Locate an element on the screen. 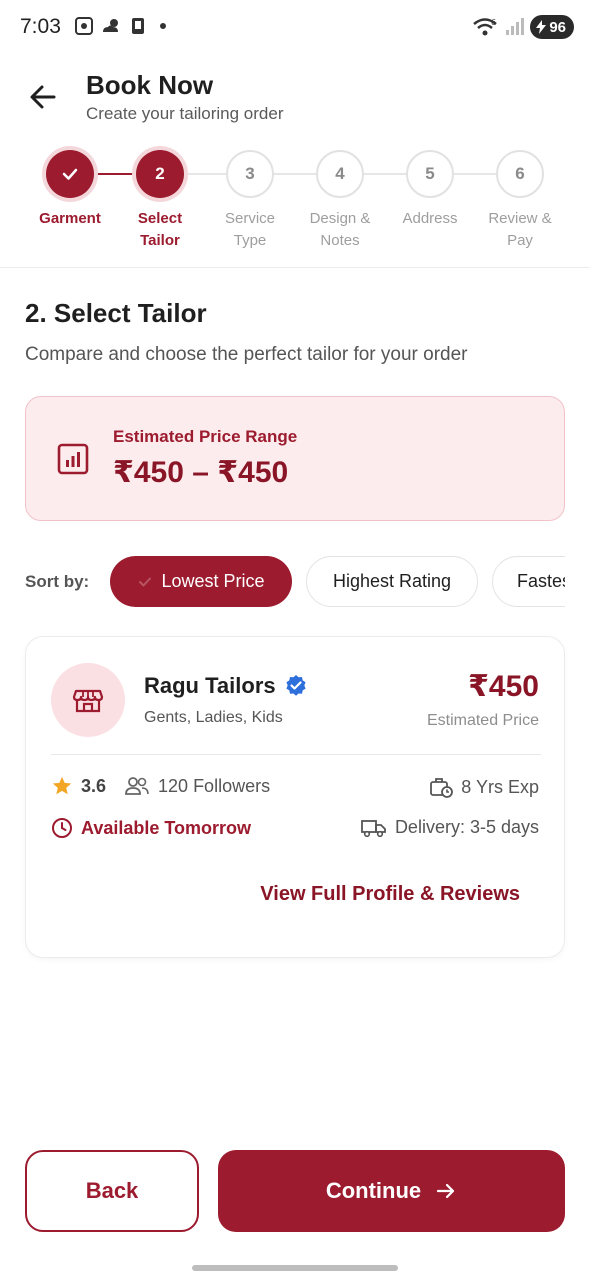 The width and height of the screenshot is (590, 1280). tailor-name-row: Ragu Tailors is located at coordinates (226, 686).